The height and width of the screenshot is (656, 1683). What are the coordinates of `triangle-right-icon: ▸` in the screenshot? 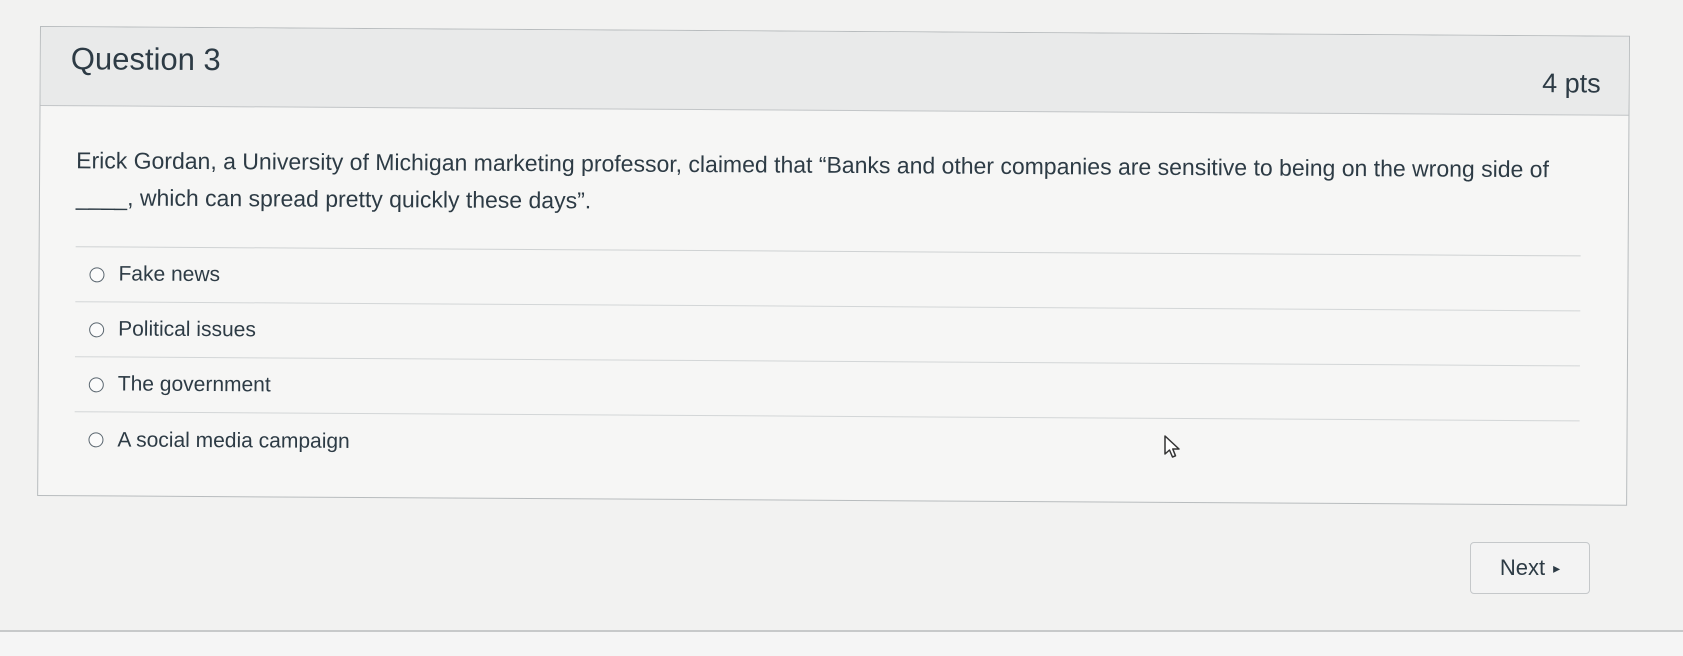 It's located at (1557, 567).